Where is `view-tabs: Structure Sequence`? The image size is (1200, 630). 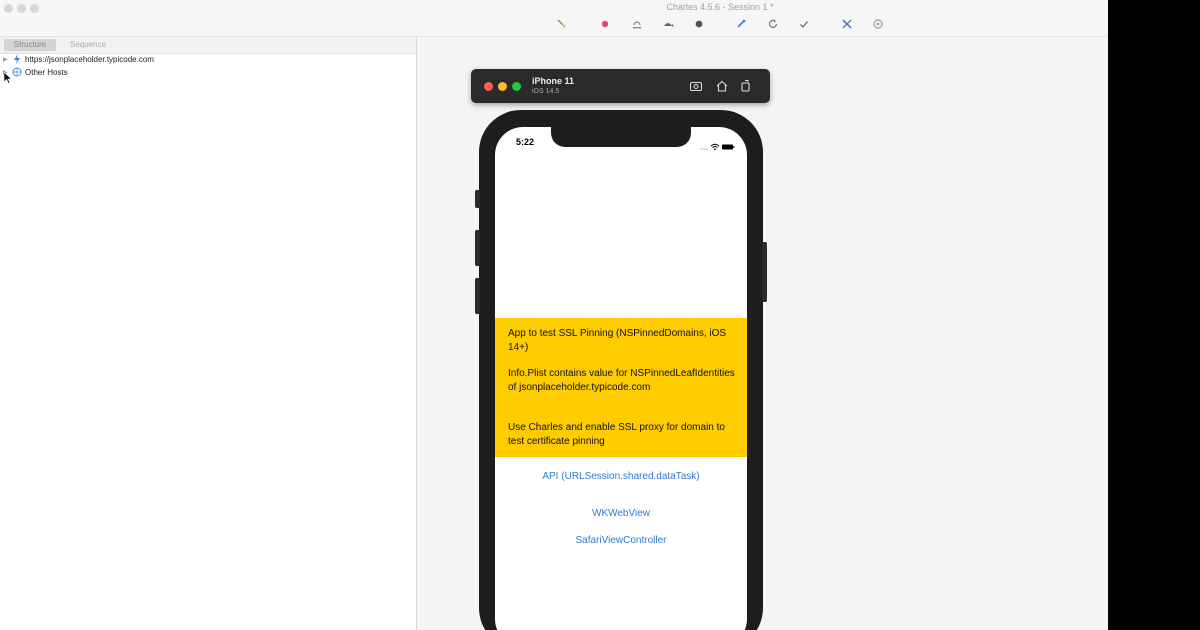 view-tabs: Structure Sequence is located at coordinates (208, 45).